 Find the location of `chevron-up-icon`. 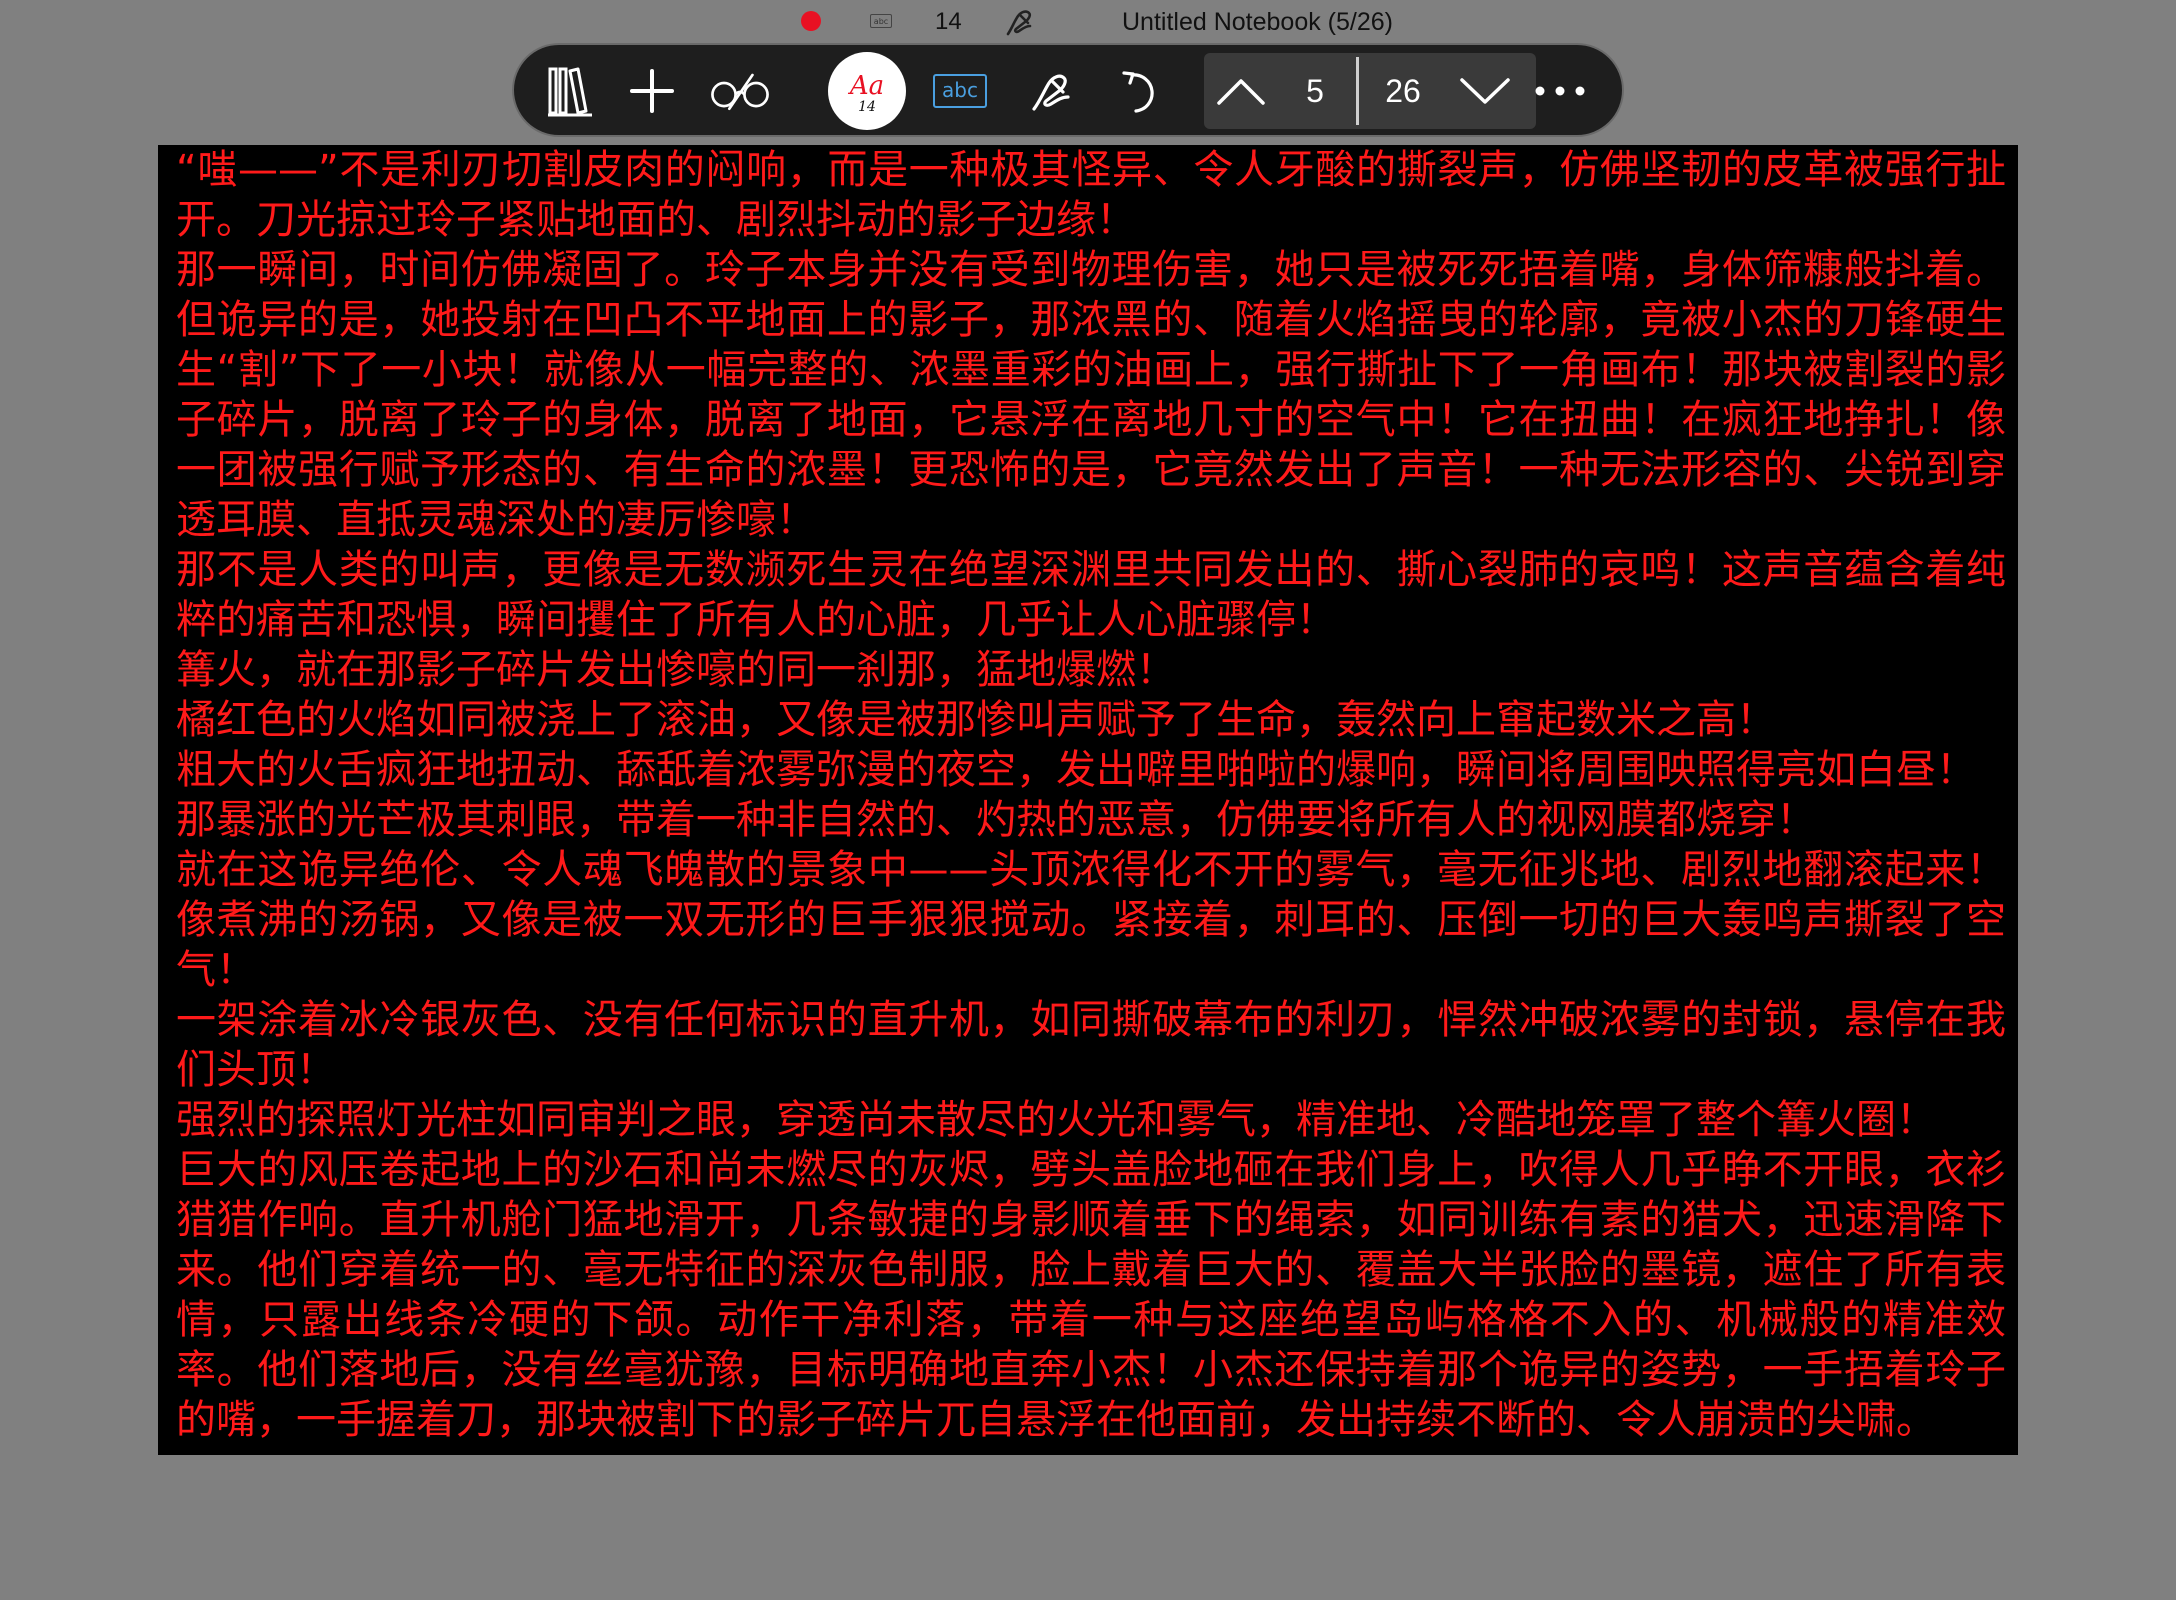

chevron-up-icon is located at coordinates (1241, 92).